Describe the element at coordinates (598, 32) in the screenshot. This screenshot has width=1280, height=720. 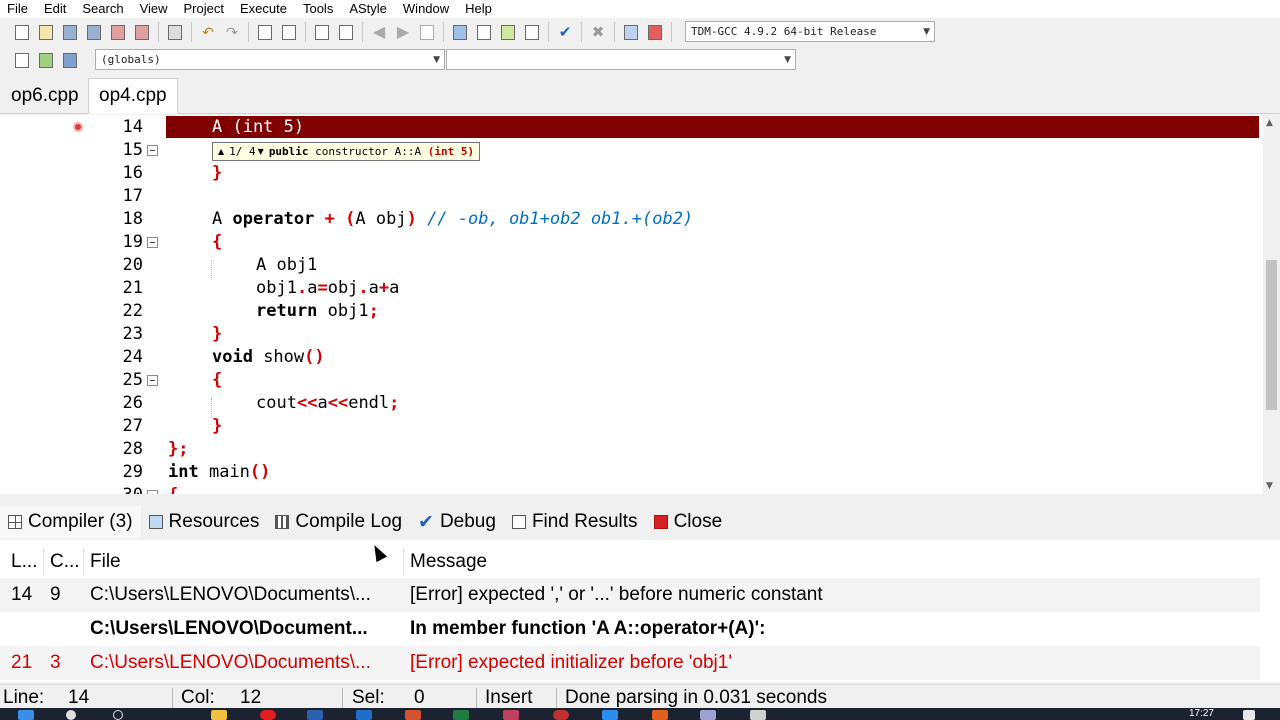
I see `stop-icon: ✖` at that location.